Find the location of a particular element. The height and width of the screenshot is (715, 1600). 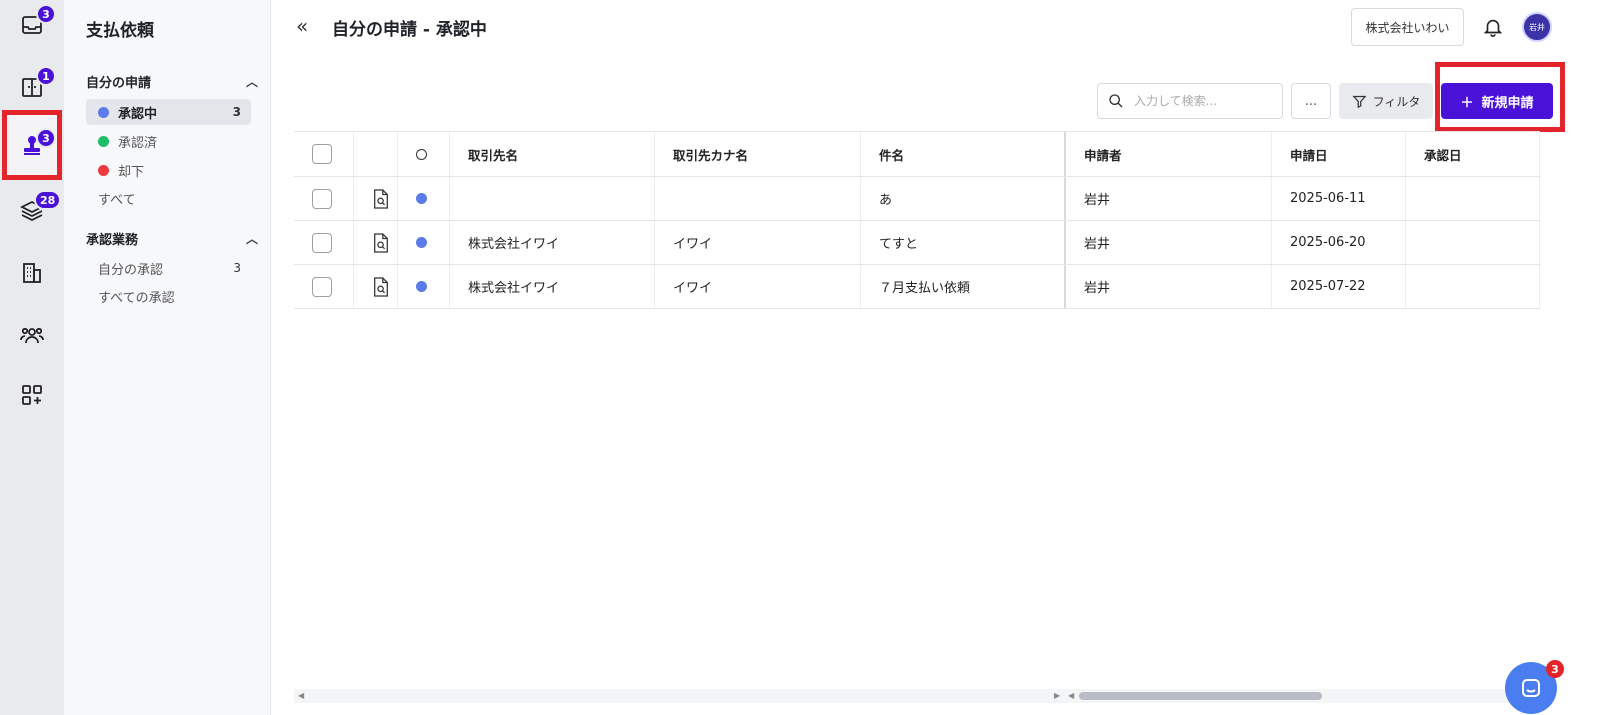

page-title: 自分の申請 - 承認中 is located at coordinates (409, 30).